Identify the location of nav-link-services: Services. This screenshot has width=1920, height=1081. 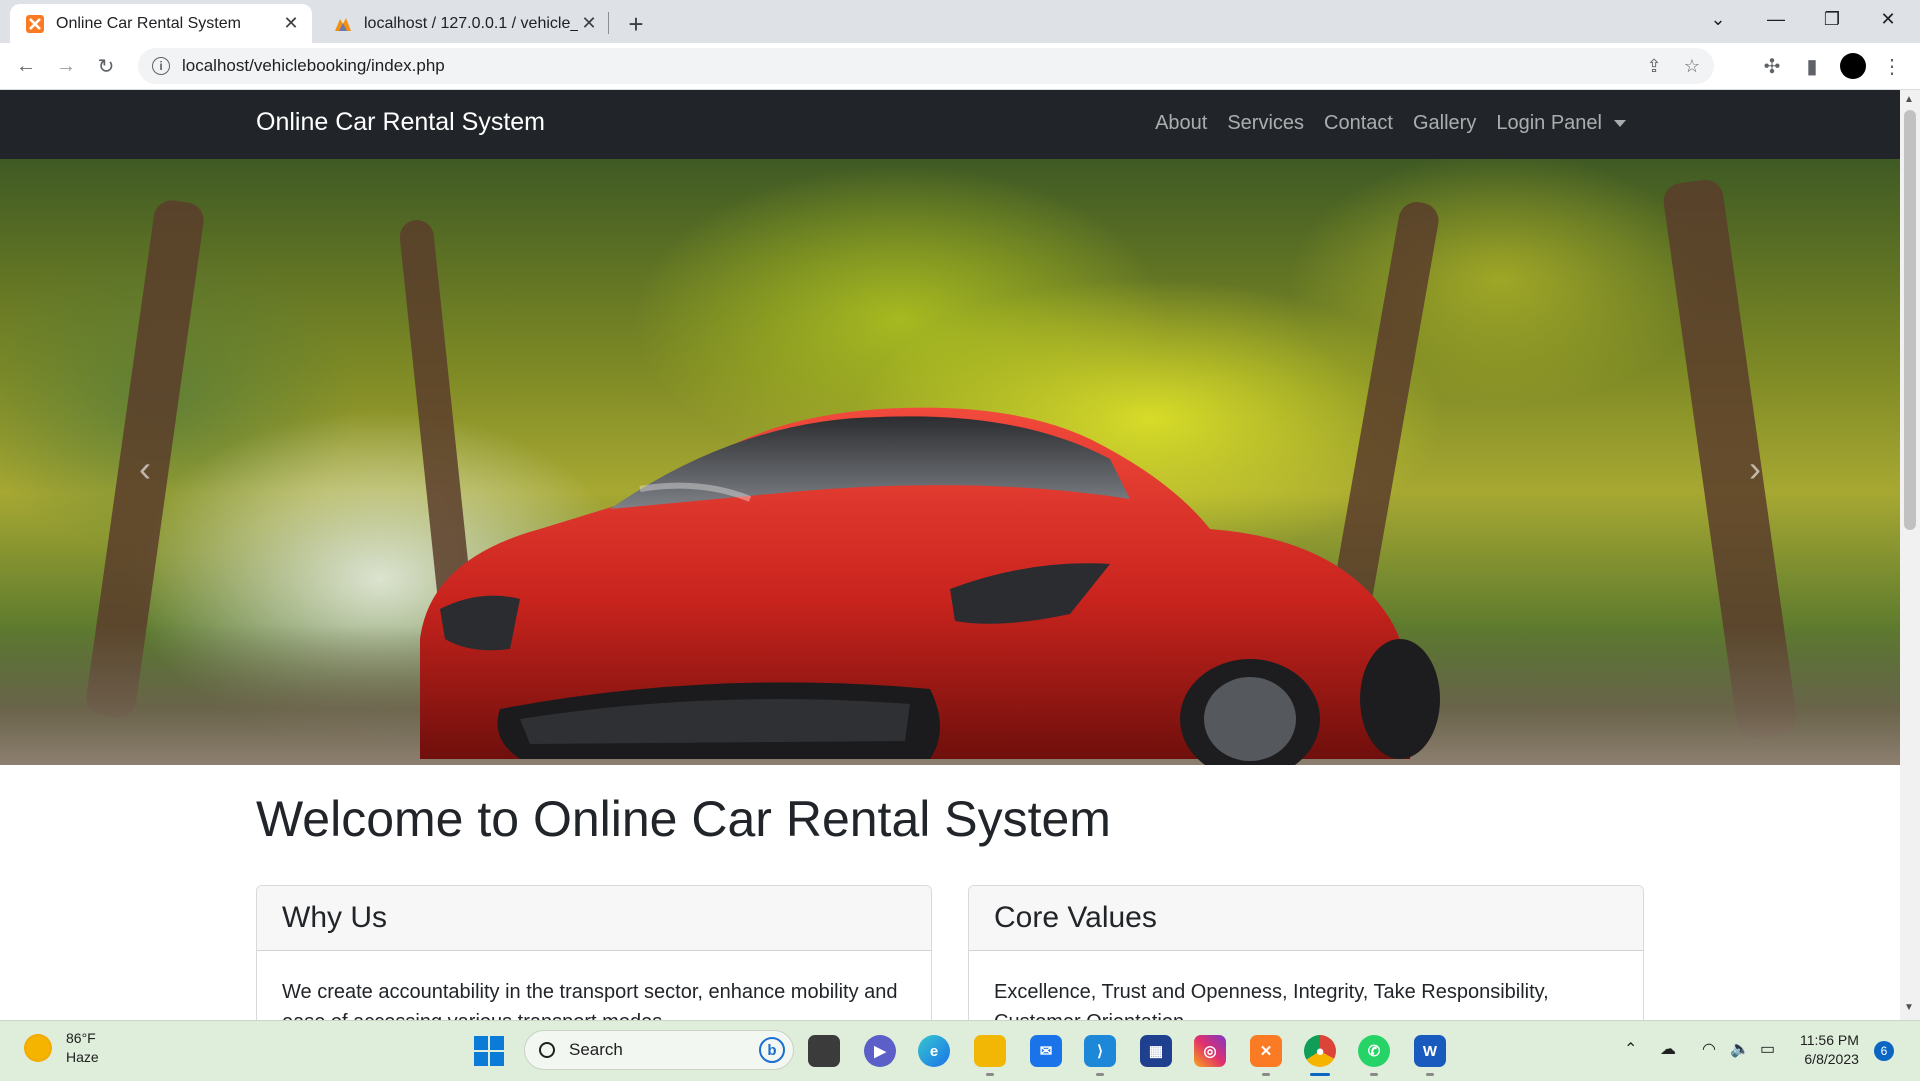
(1265, 123).